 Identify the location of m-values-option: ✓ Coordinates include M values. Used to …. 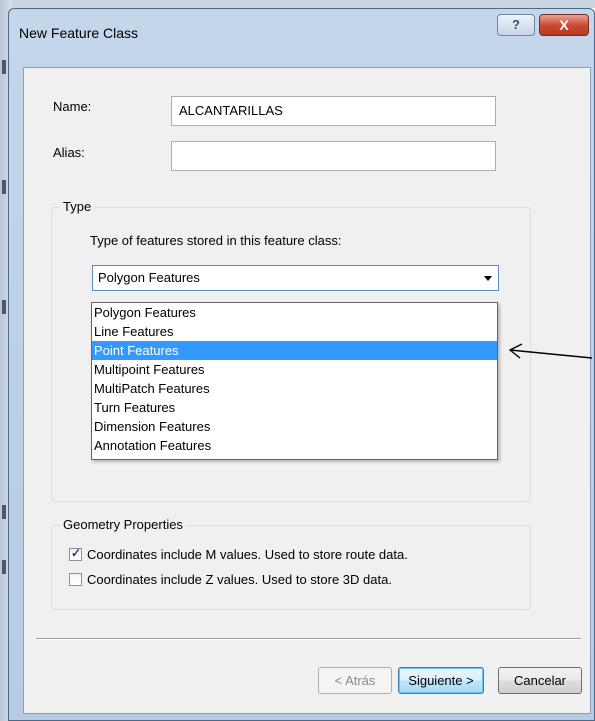
(238, 554).